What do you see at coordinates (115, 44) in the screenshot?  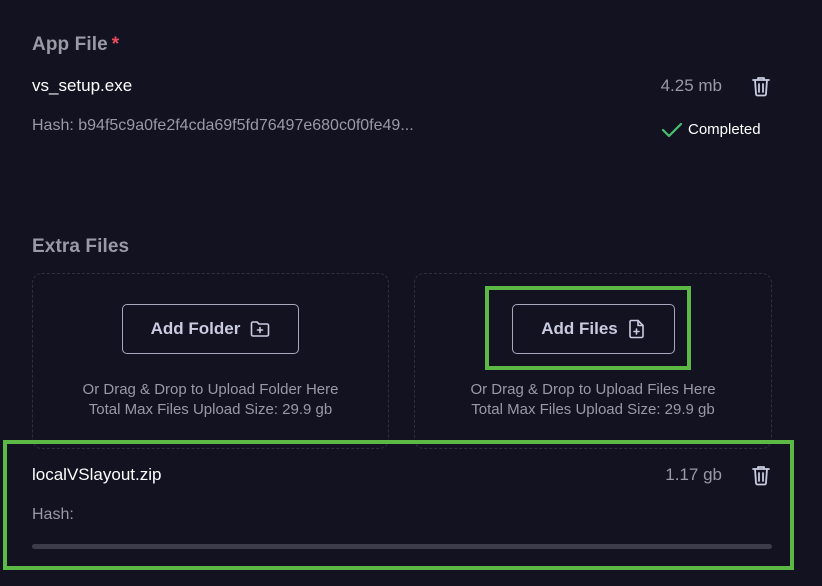 I see `required-marker: *` at bounding box center [115, 44].